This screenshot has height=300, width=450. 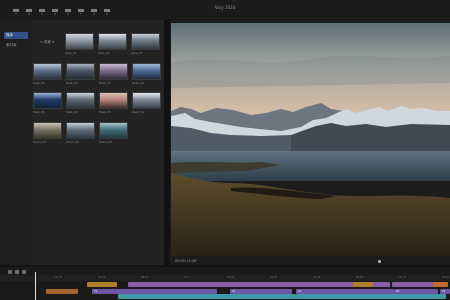 What do you see at coordinates (71, 53) in the screenshot?
I see `thumbnail-caption: Lake_01` at bounding box center [71, 53].